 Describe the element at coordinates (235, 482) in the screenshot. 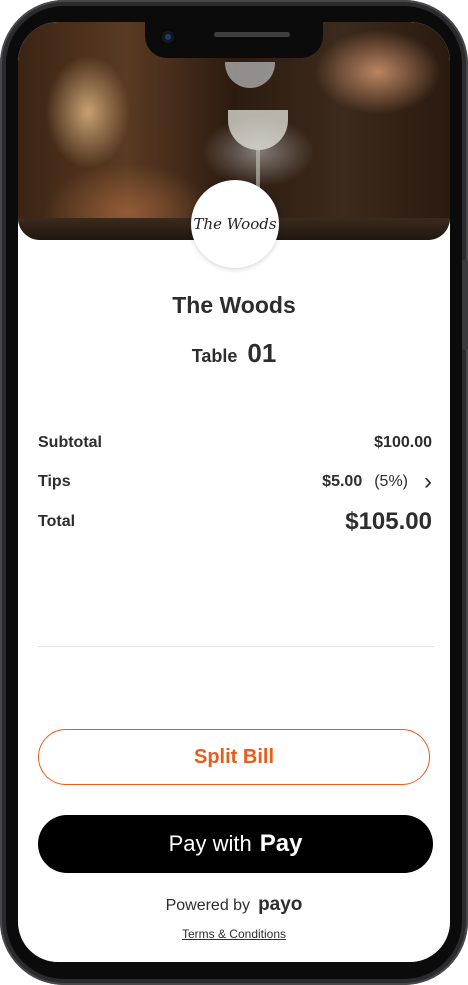

I see `tips-row: Tips $5.00 (5%) ›` at that location.